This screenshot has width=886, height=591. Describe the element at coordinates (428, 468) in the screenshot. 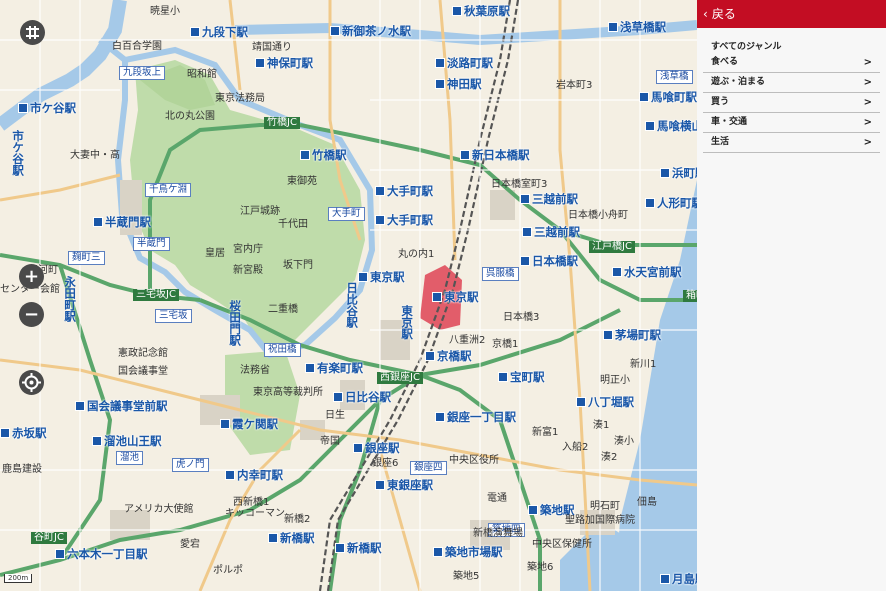

I see `label-ginza-yon: 銀座四` at that location.